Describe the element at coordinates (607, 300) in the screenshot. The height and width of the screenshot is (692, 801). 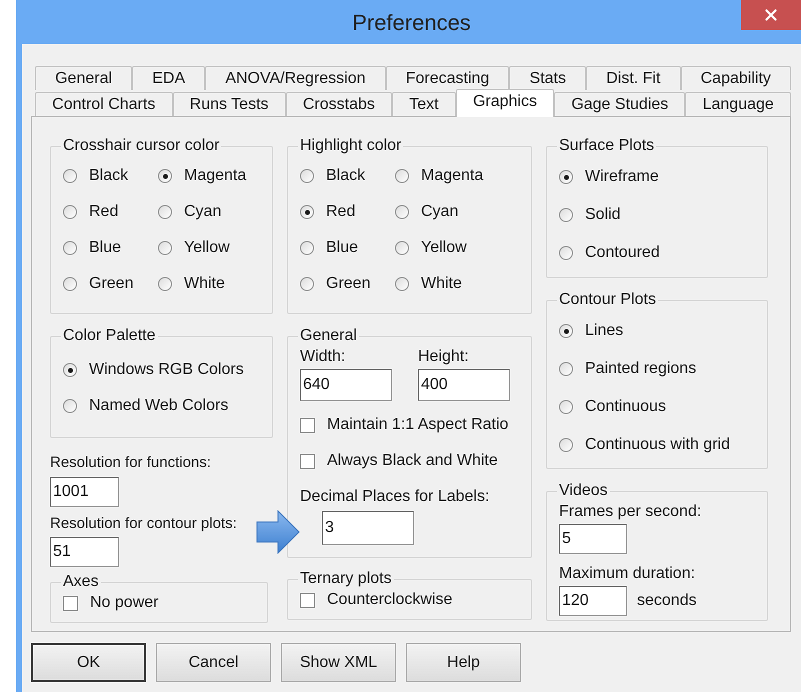
I see `group-title: Contour Plots` at that location.